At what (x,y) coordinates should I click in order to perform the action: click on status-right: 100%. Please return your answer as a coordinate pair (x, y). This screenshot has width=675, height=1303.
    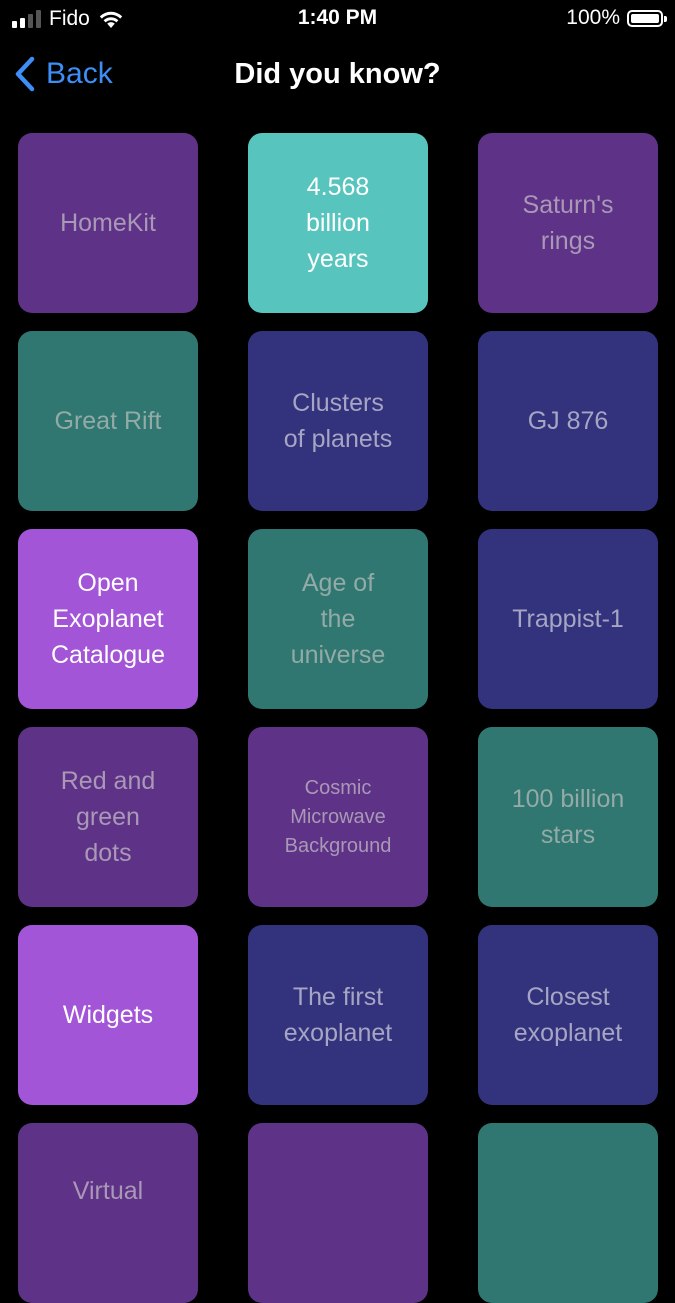
    Looking at the image, I should click on (616, 18).